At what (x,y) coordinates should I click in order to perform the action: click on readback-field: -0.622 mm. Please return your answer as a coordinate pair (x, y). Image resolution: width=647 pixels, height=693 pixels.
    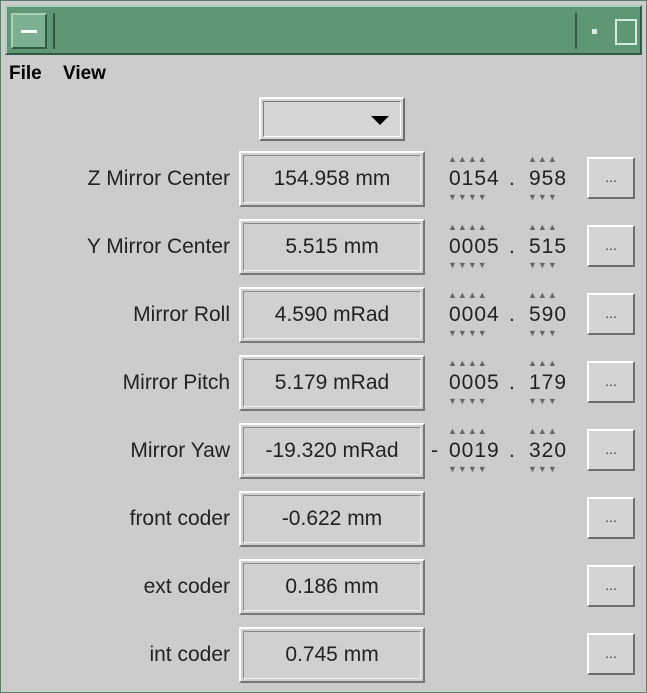
    Looking at the image, I should click on (332, 519).